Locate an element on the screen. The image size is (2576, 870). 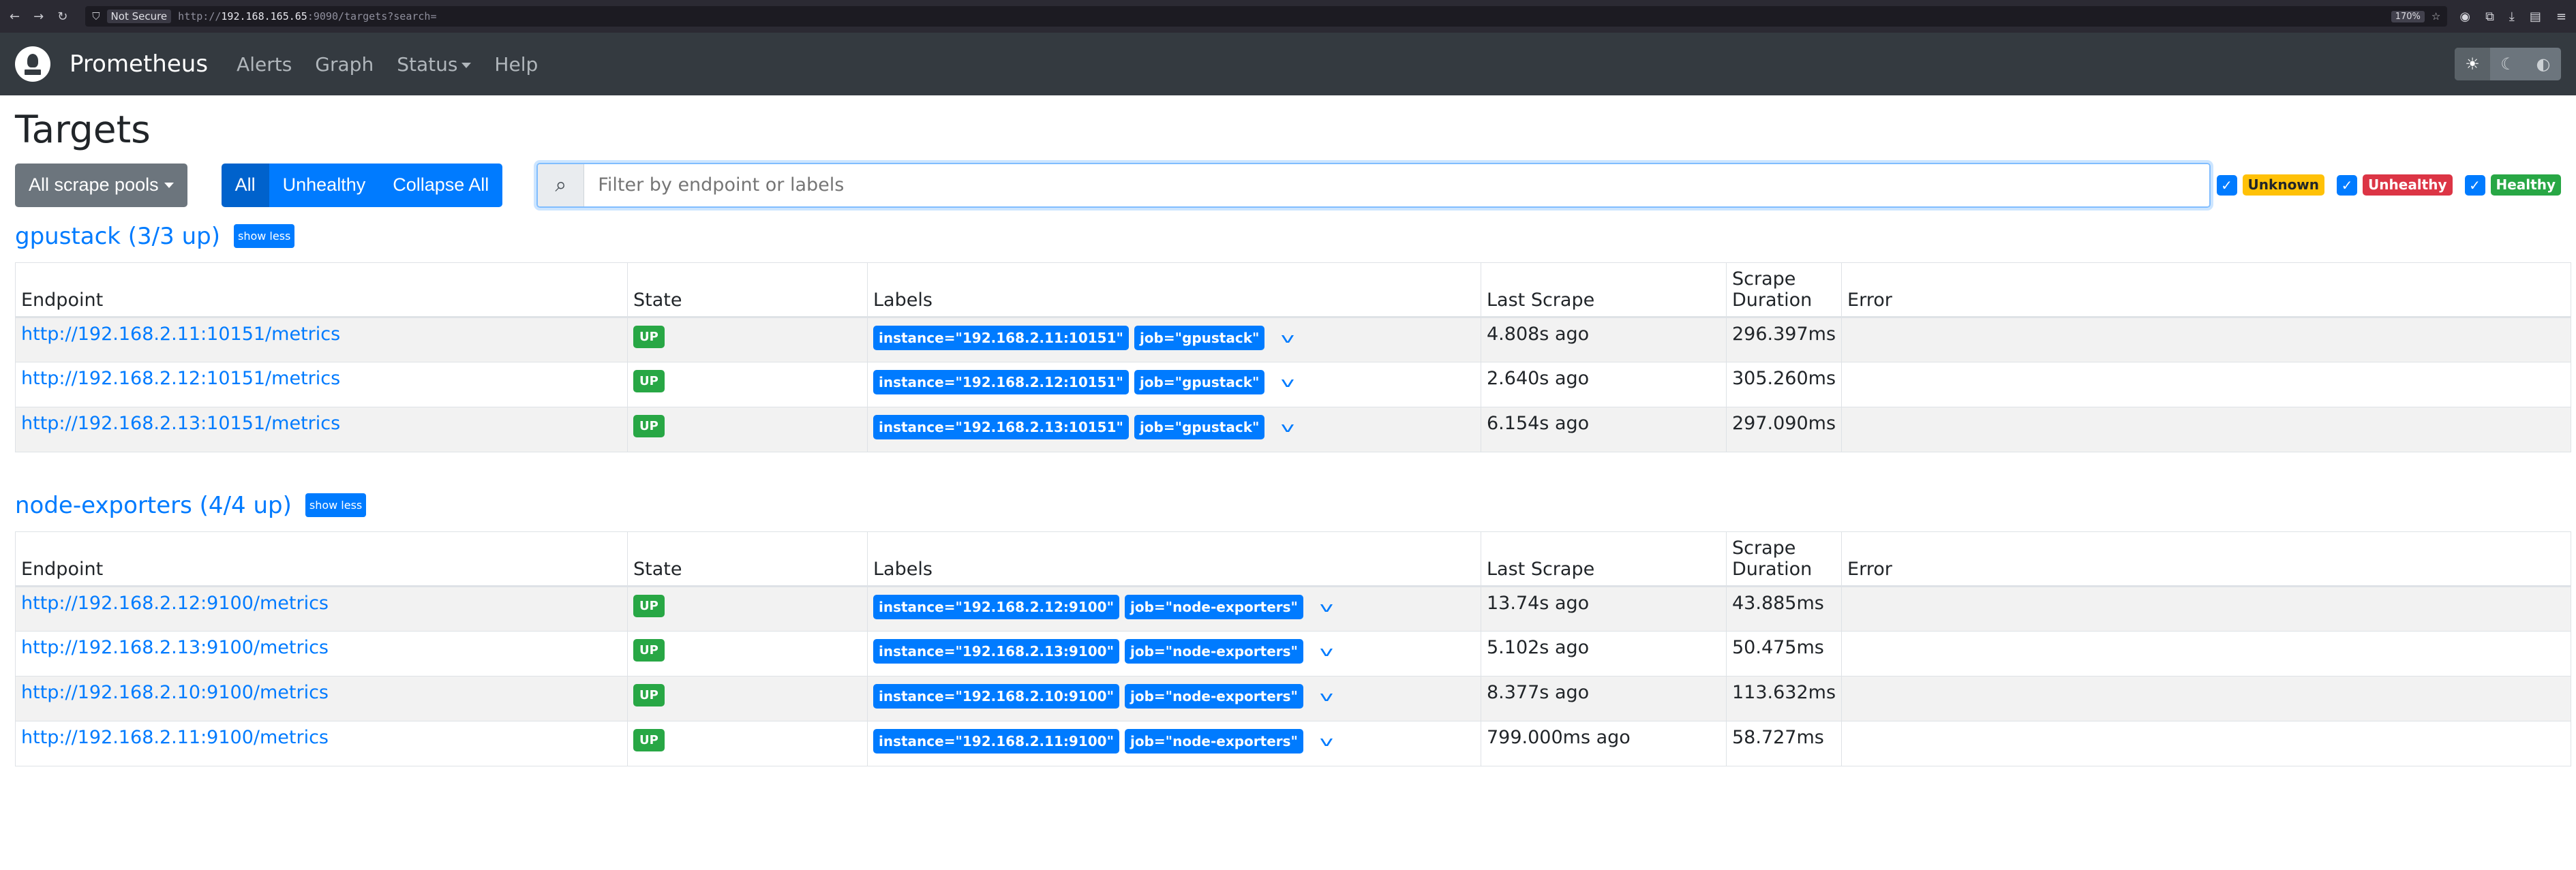
unknown-checkbox: ✓ is located at coordinates (2226, 185).